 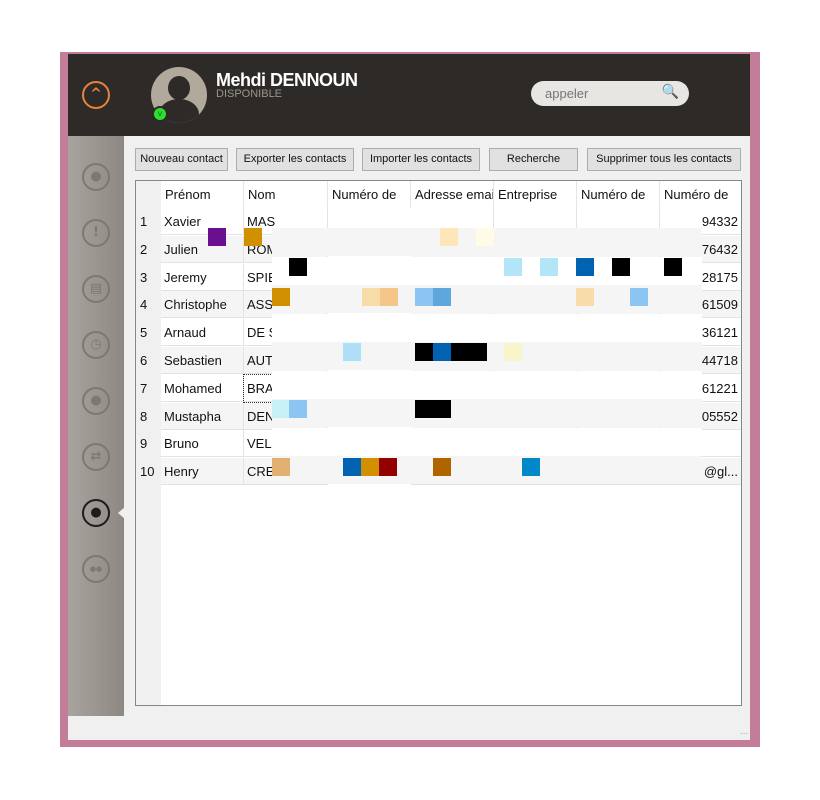 I want to click on row-number: 9, so click(x=148, y=444).